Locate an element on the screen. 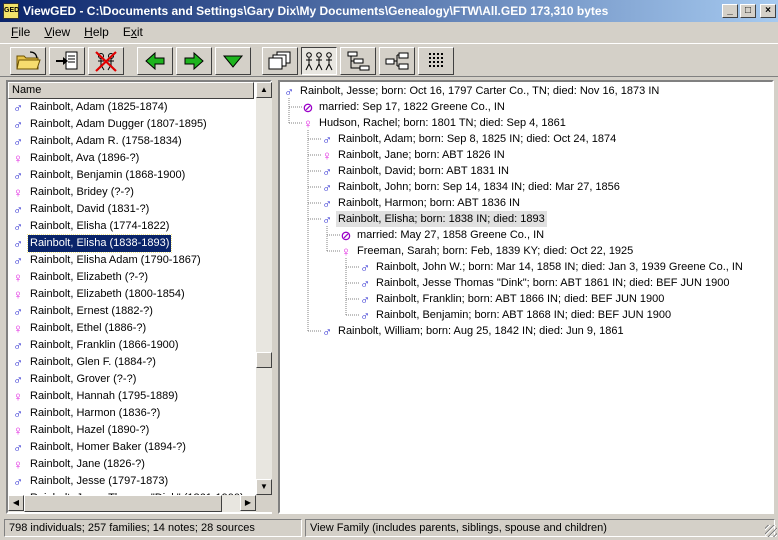 The height and width of the screenshot is (540, 778). list-item: ♂ Rainbolt, Elisha (1774-1822) is located at coordinates (131, 226).